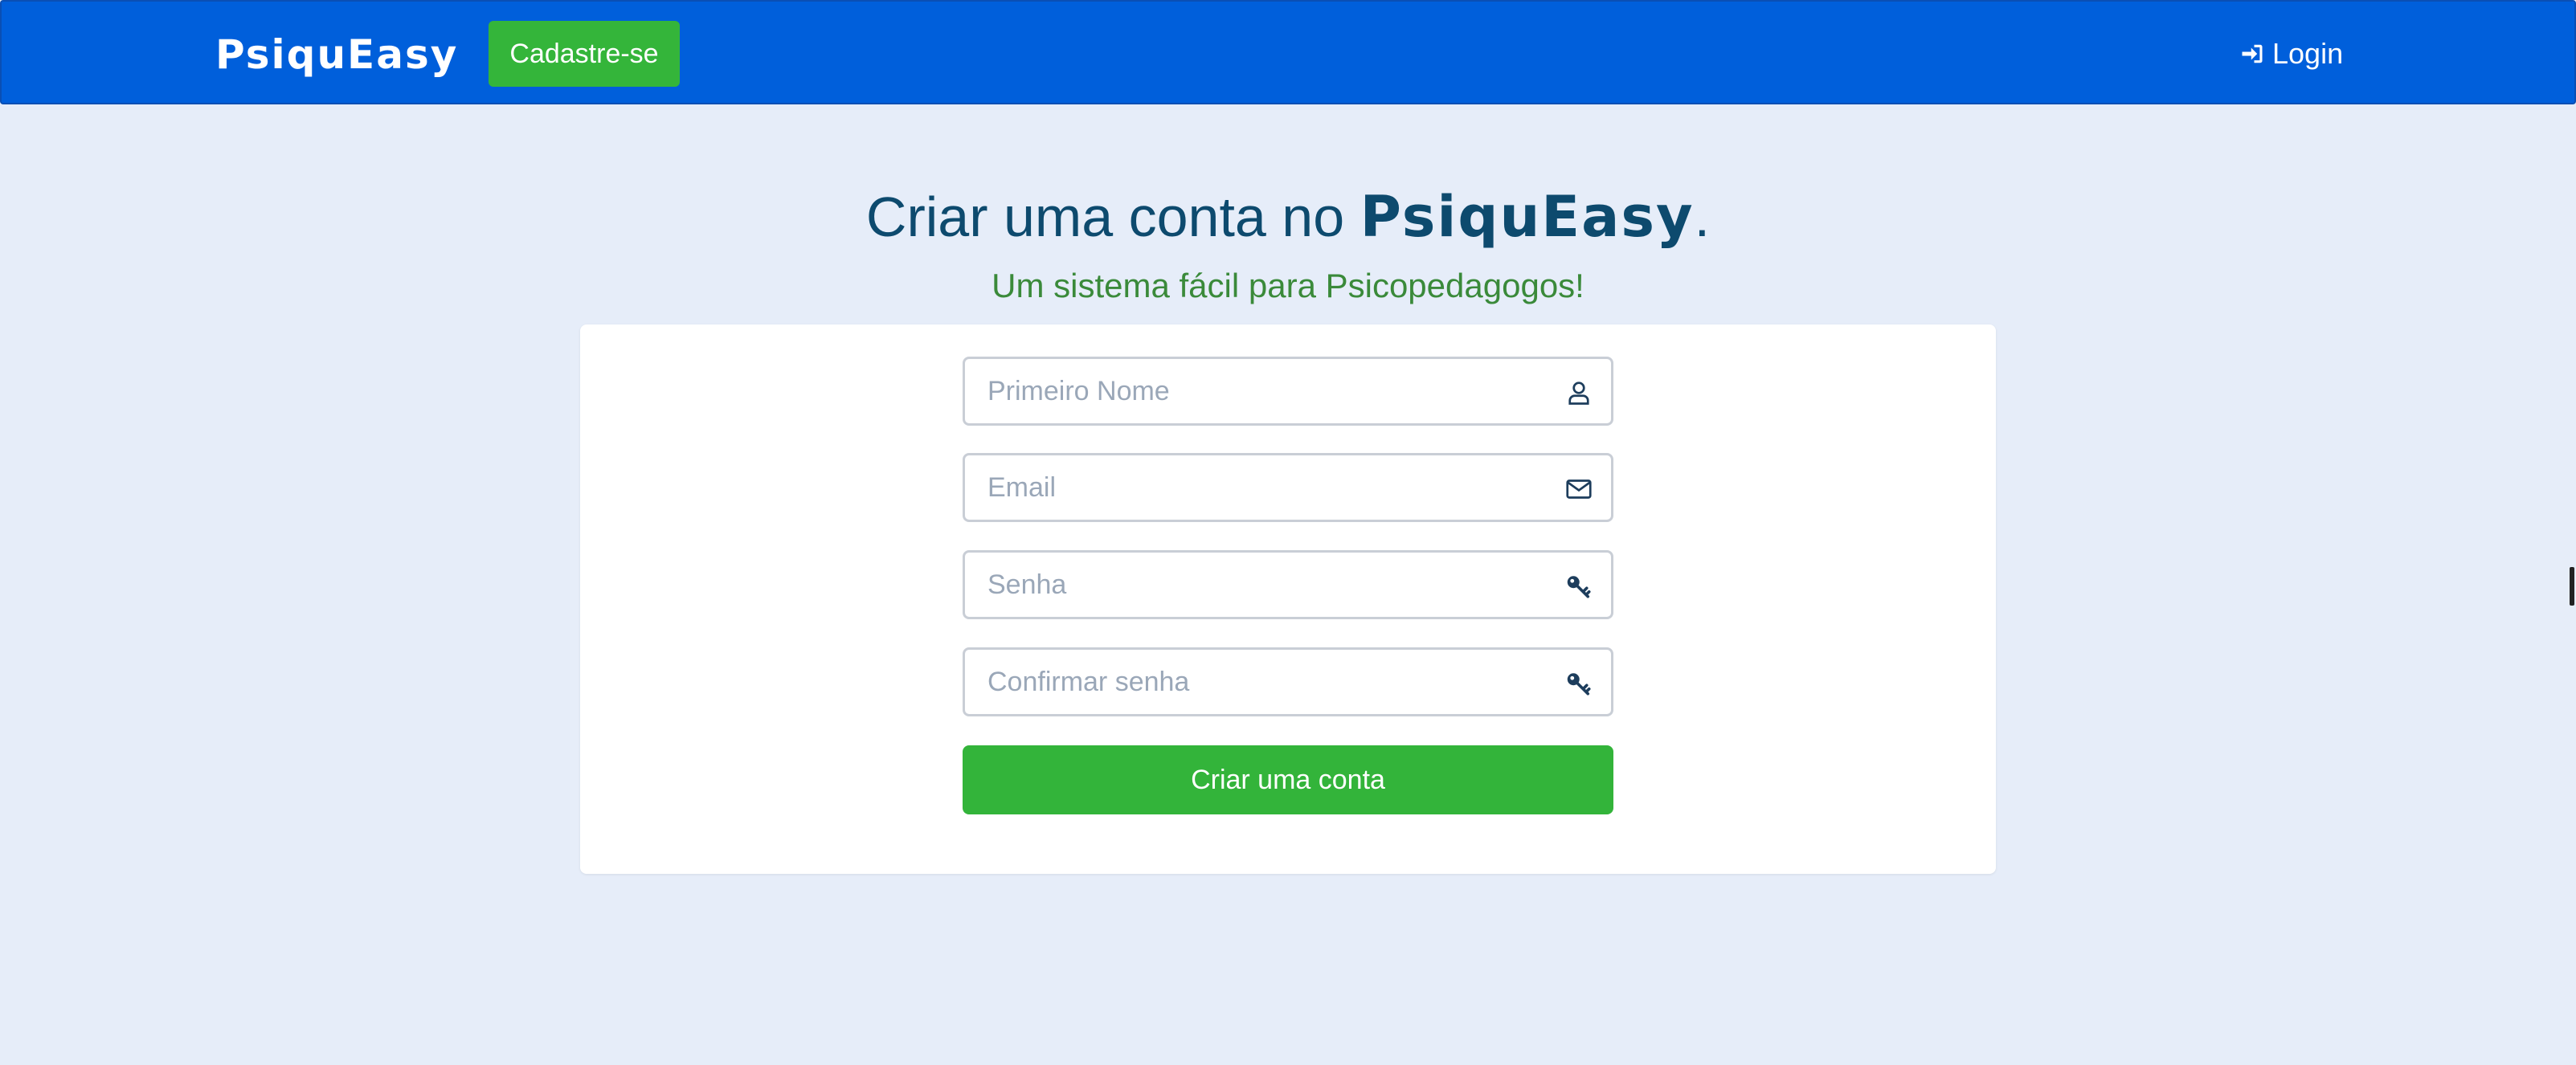 This screenshot has height=1065, width=2576. Describe the element at coordinates (1527, 217) in the screenshot. I see `page-title-brand: PsiquEasy` at that location.